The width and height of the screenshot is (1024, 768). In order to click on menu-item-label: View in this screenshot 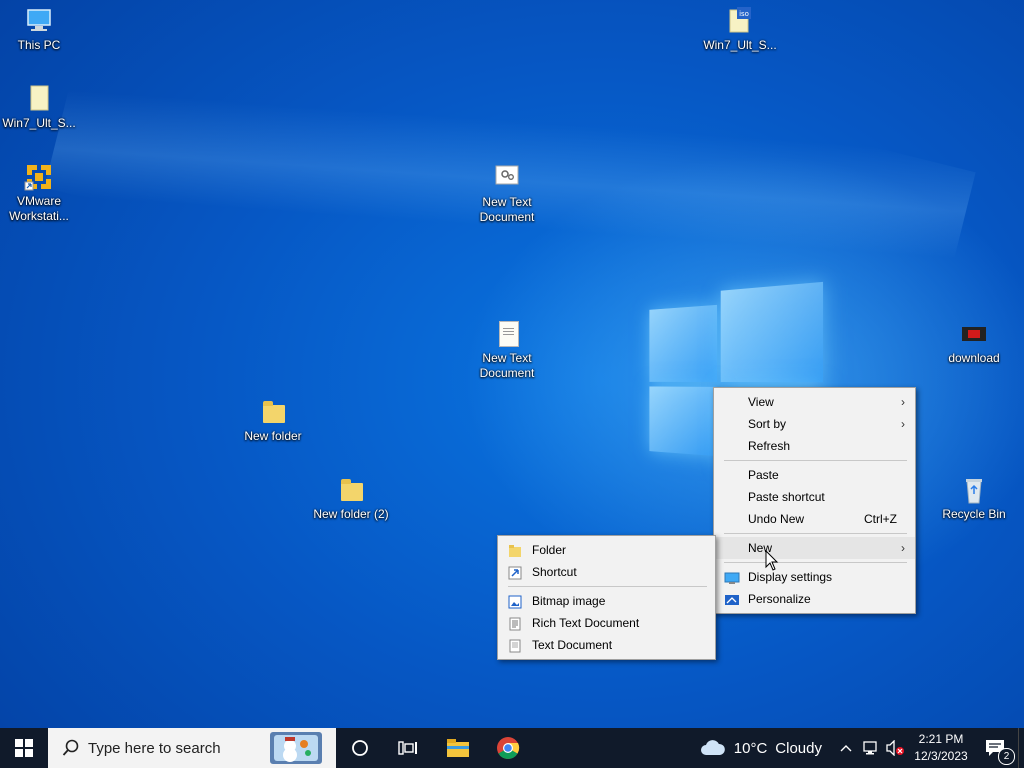, I will do `click(761, 402)`.